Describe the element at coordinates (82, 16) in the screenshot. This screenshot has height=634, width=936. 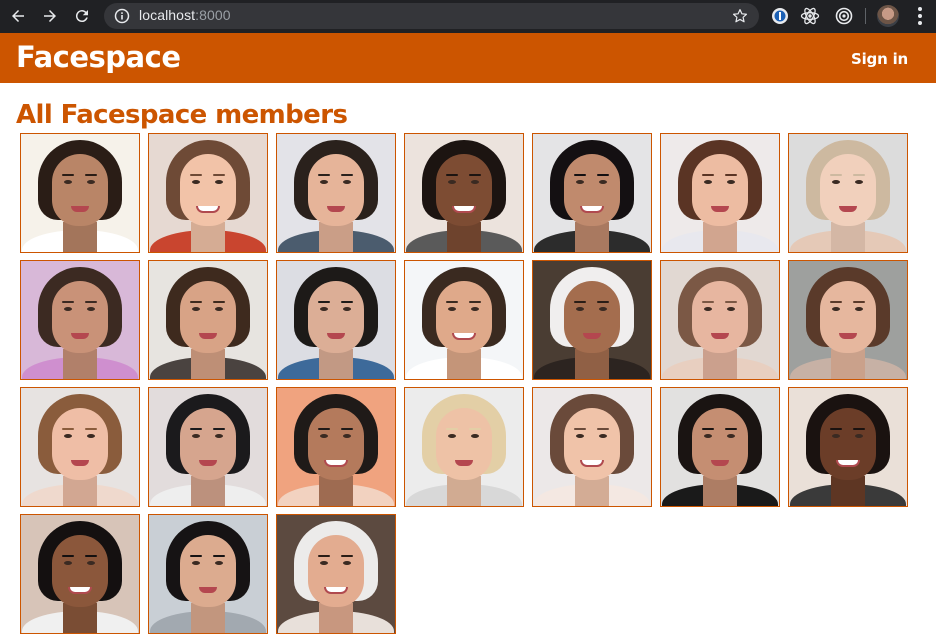
I see `reload-icon` at that location.